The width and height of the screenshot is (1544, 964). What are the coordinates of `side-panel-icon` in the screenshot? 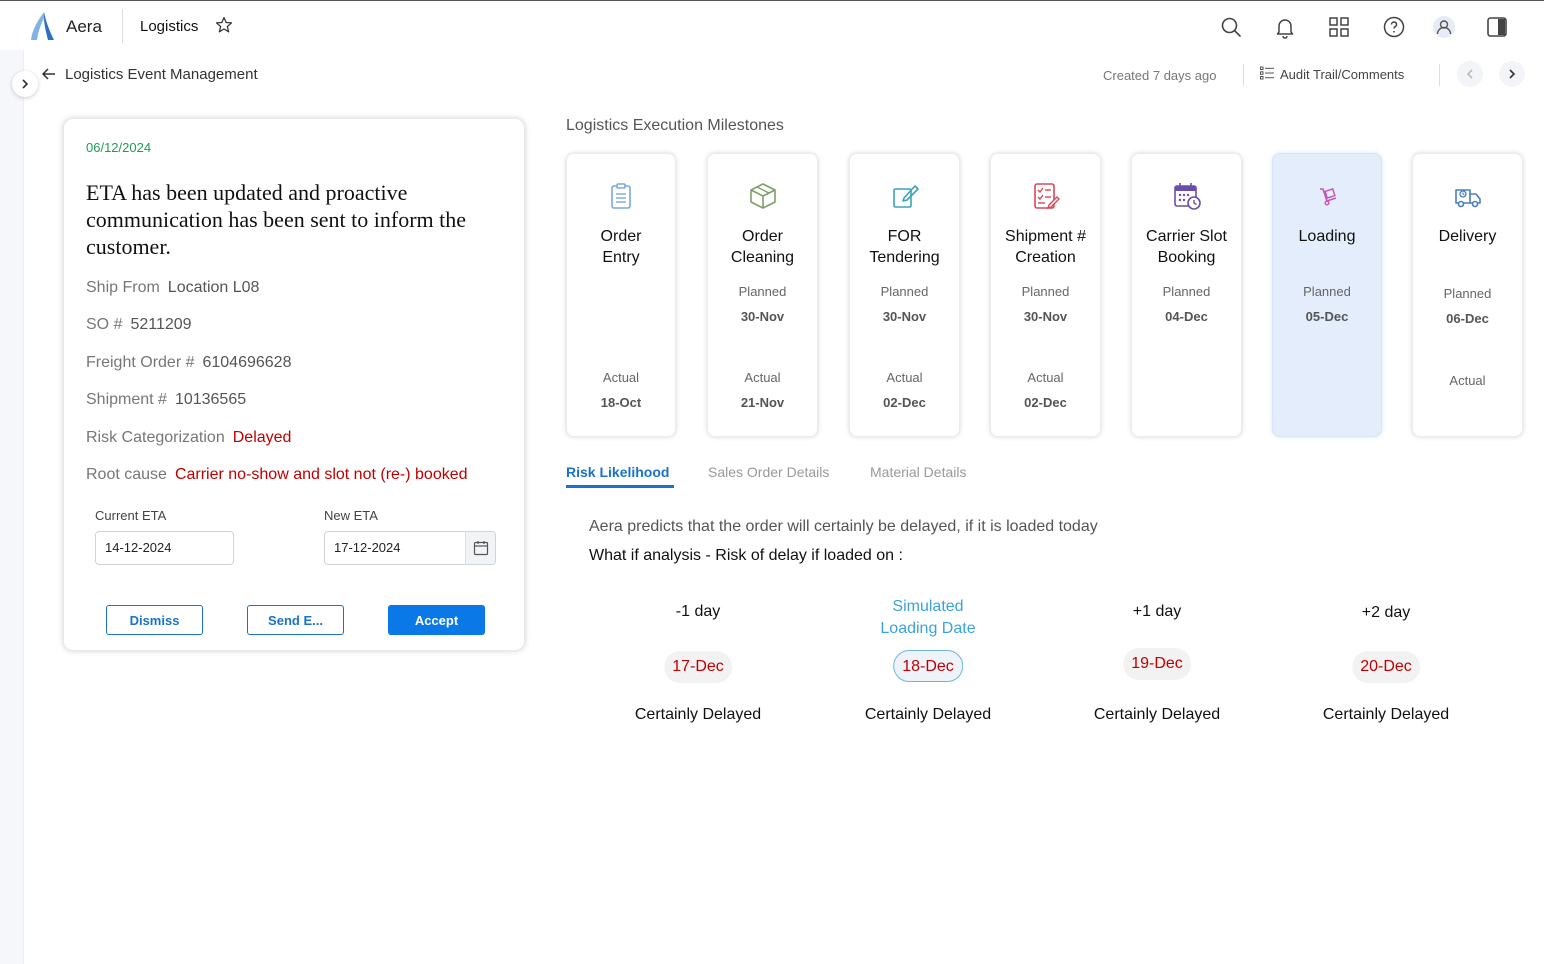 It's located at (1497, 27).